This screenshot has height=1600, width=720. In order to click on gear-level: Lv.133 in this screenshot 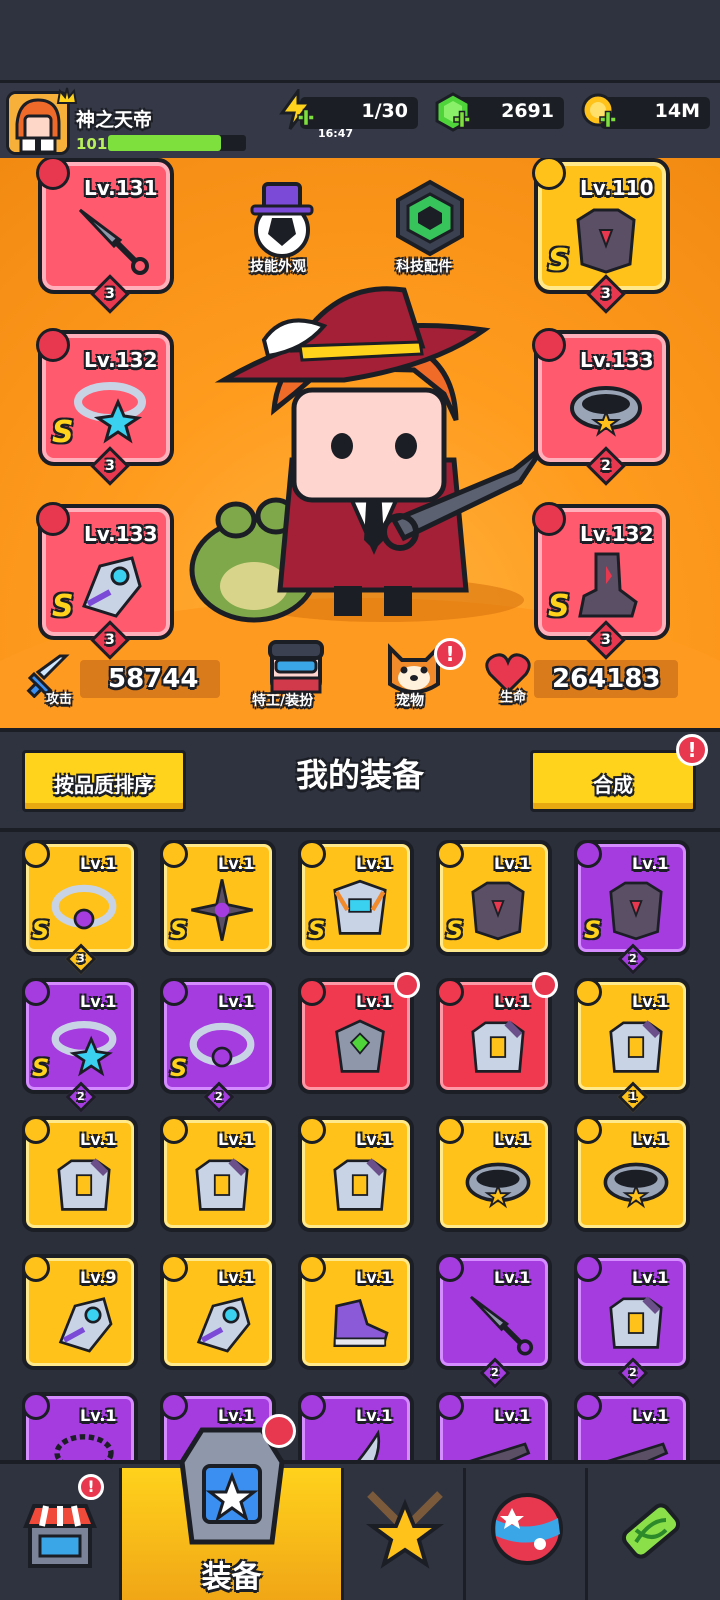, I will do `click(121, 534)`.